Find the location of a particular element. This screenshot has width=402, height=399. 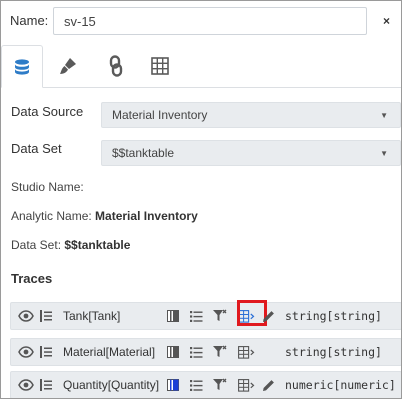

studio-name-line: Studio Name: is located at coordinates (47, 187).